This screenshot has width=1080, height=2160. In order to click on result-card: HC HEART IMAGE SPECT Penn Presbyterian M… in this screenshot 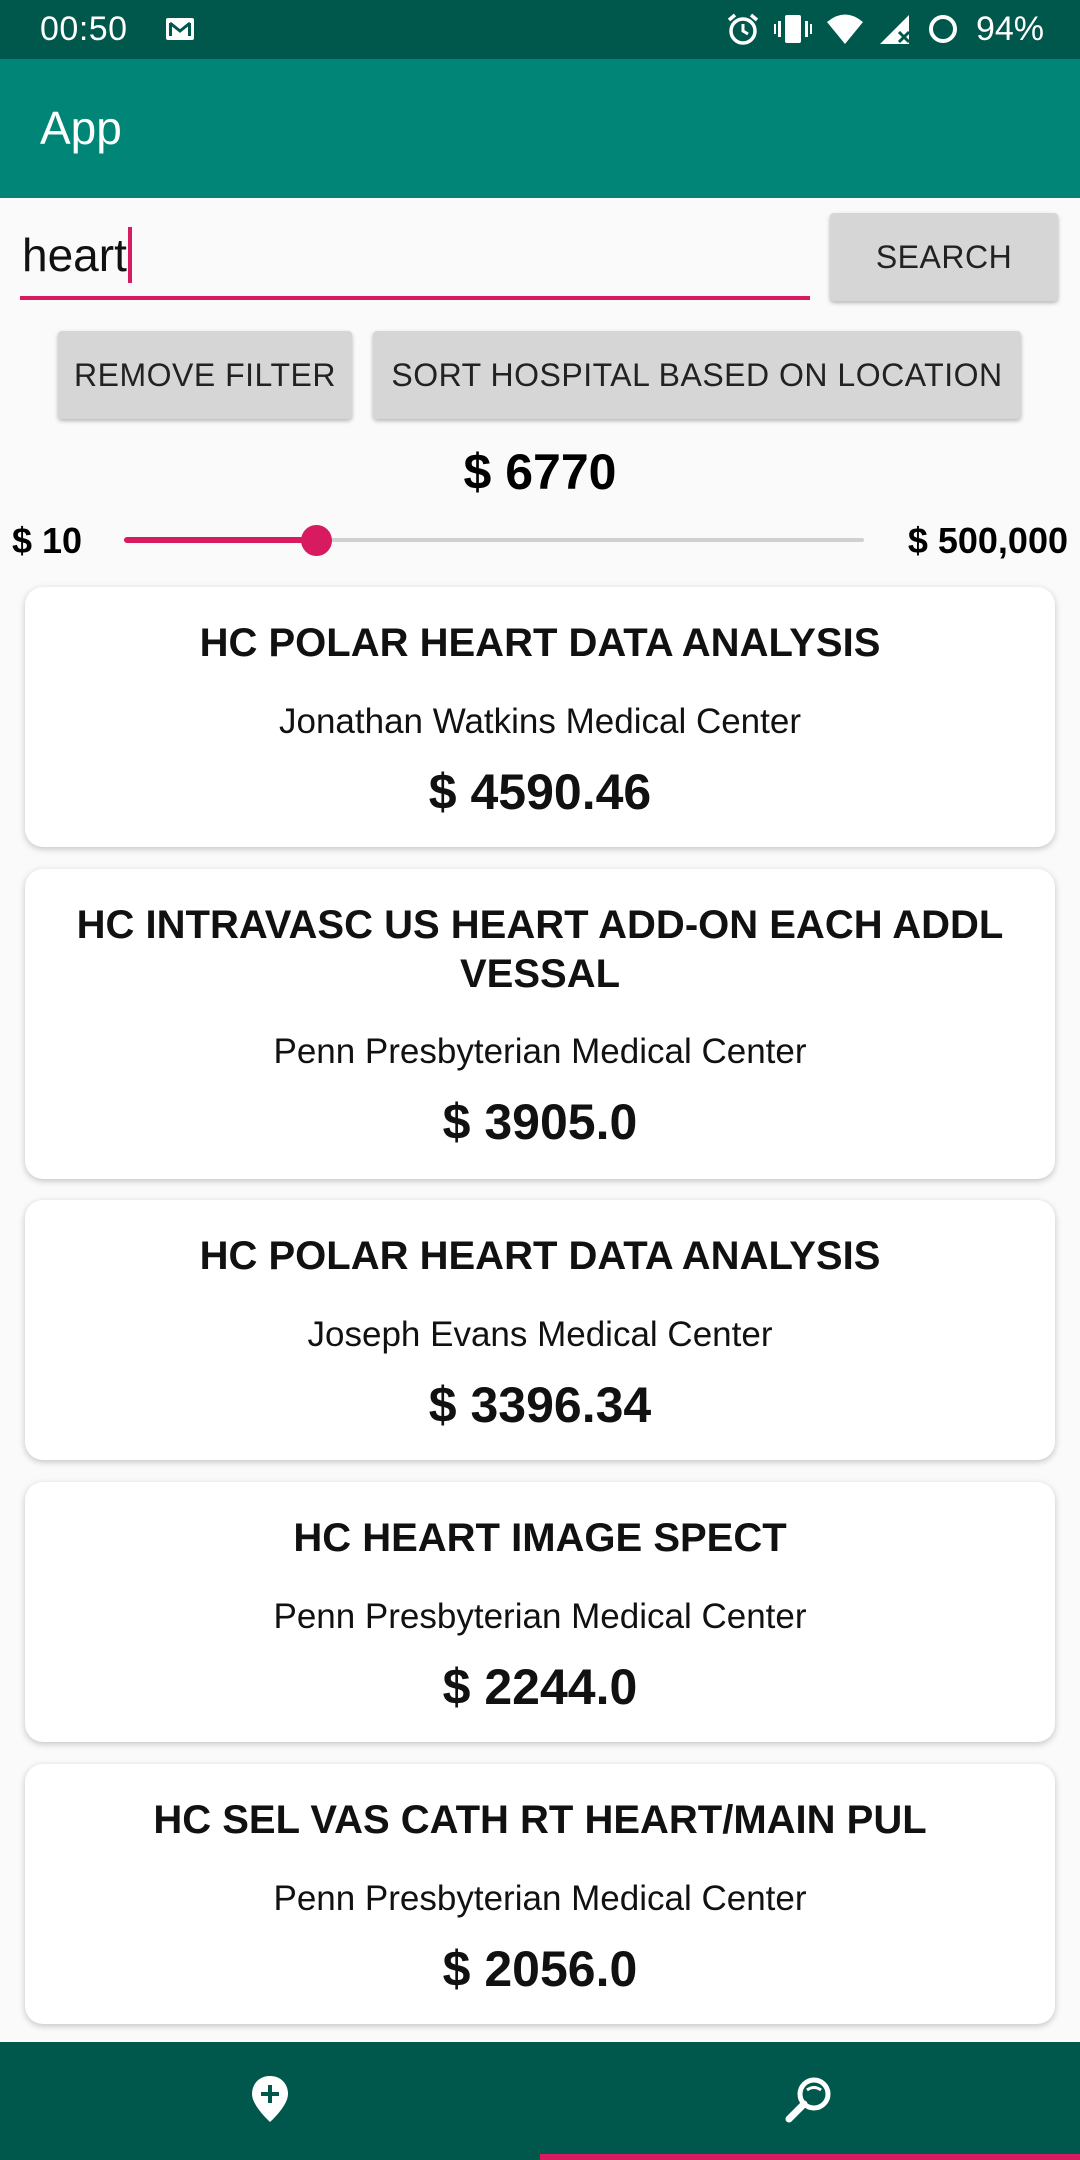, I will do `click(540, 1612)`.